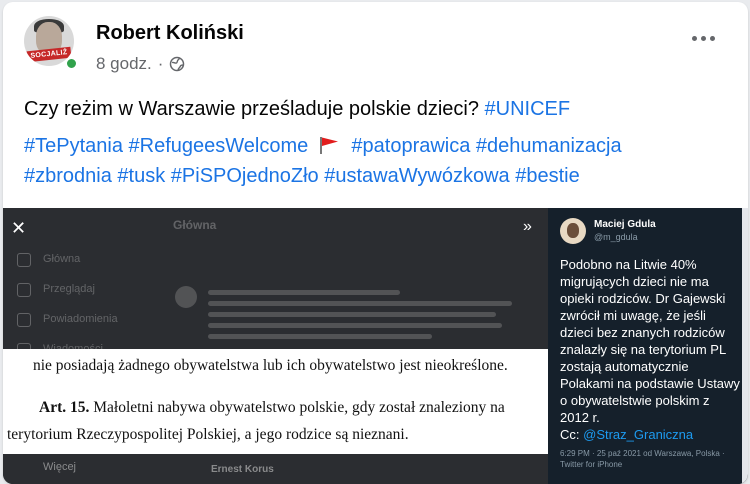  Describe the element at coordinates (625, 224) in the screenshot. I see `tweet-author-name: Maciej Gdula` at that location.